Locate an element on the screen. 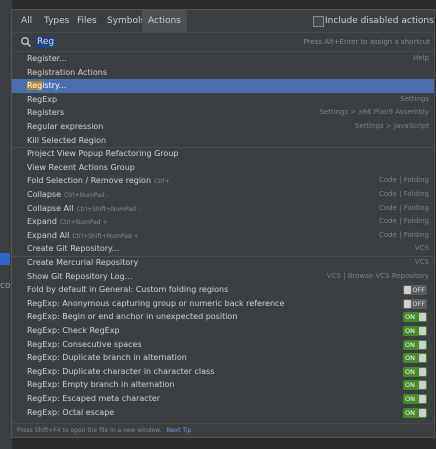 Image resolution: width=436 pixels, height=449 pixels. toggle-label: OFF is located at coordinates (418, 303).